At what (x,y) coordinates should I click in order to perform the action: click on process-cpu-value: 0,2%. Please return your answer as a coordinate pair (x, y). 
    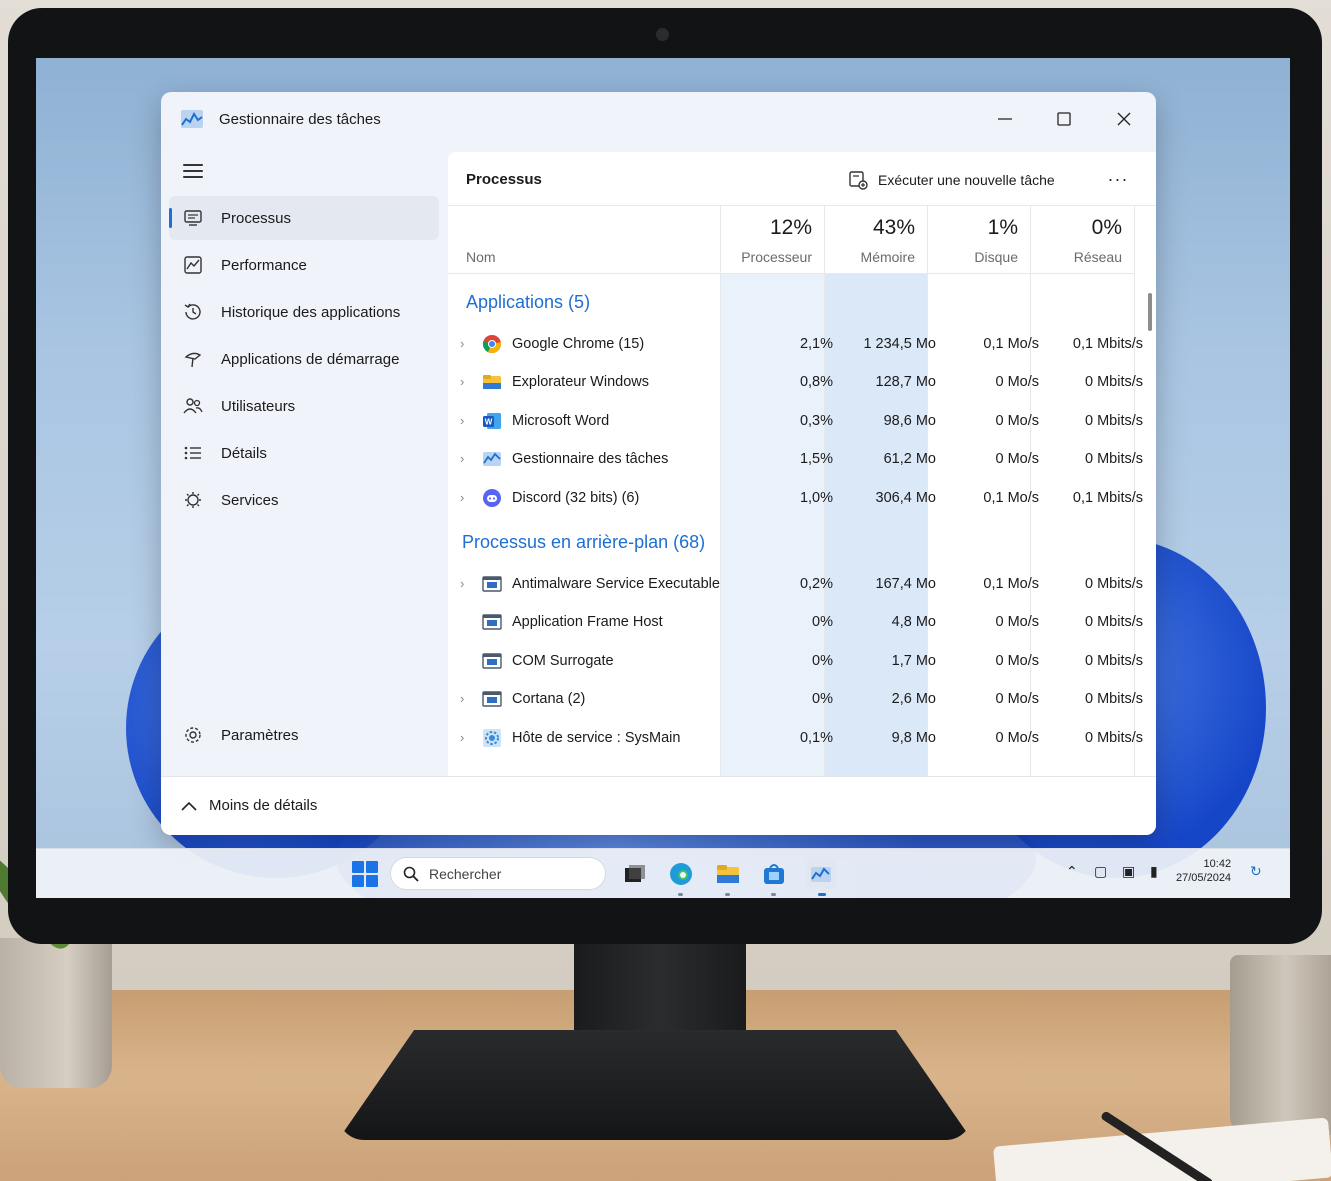
    Looking at the image, I should click on (816, 584).